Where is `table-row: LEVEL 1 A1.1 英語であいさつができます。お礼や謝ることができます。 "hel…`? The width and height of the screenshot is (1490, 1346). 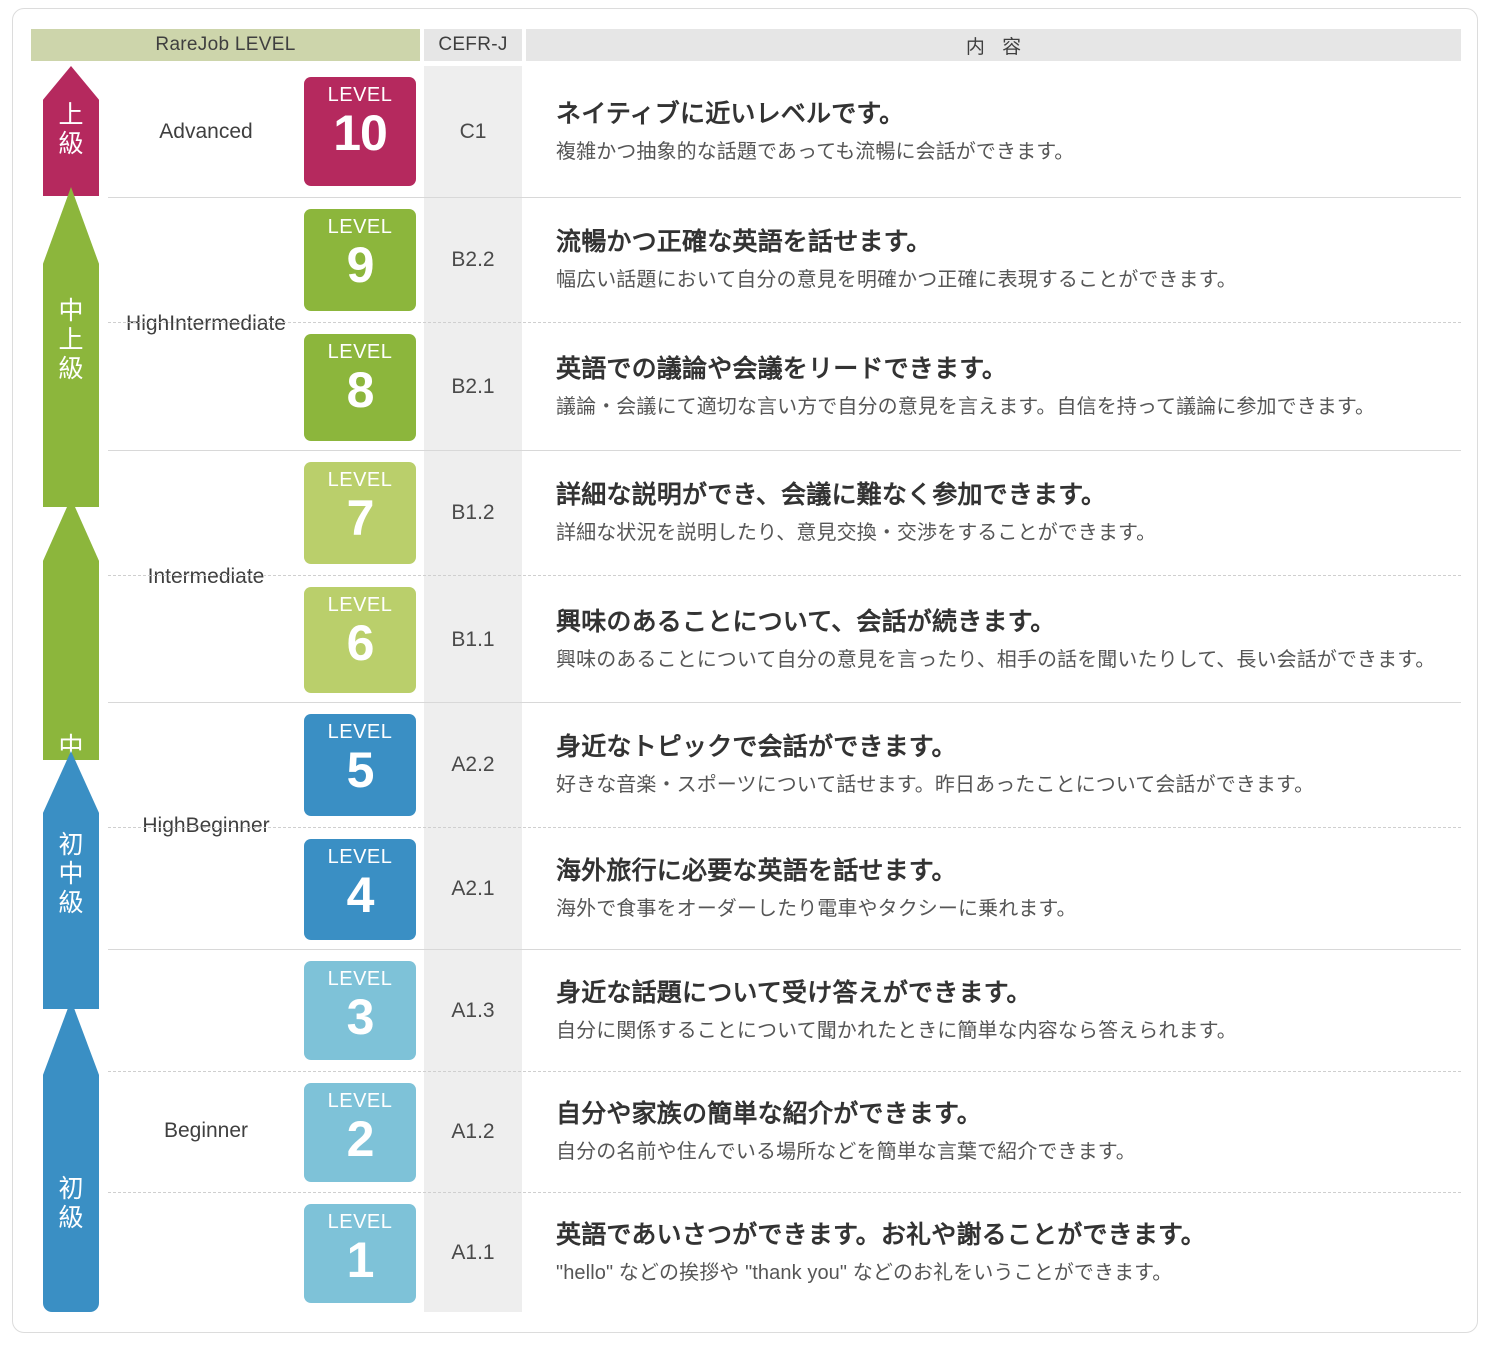 table-row: LEVEL 1 A1.1 英語であいさつができます。お礼や謝ることができます。 "hel… is located at coordinates (784, 1252).